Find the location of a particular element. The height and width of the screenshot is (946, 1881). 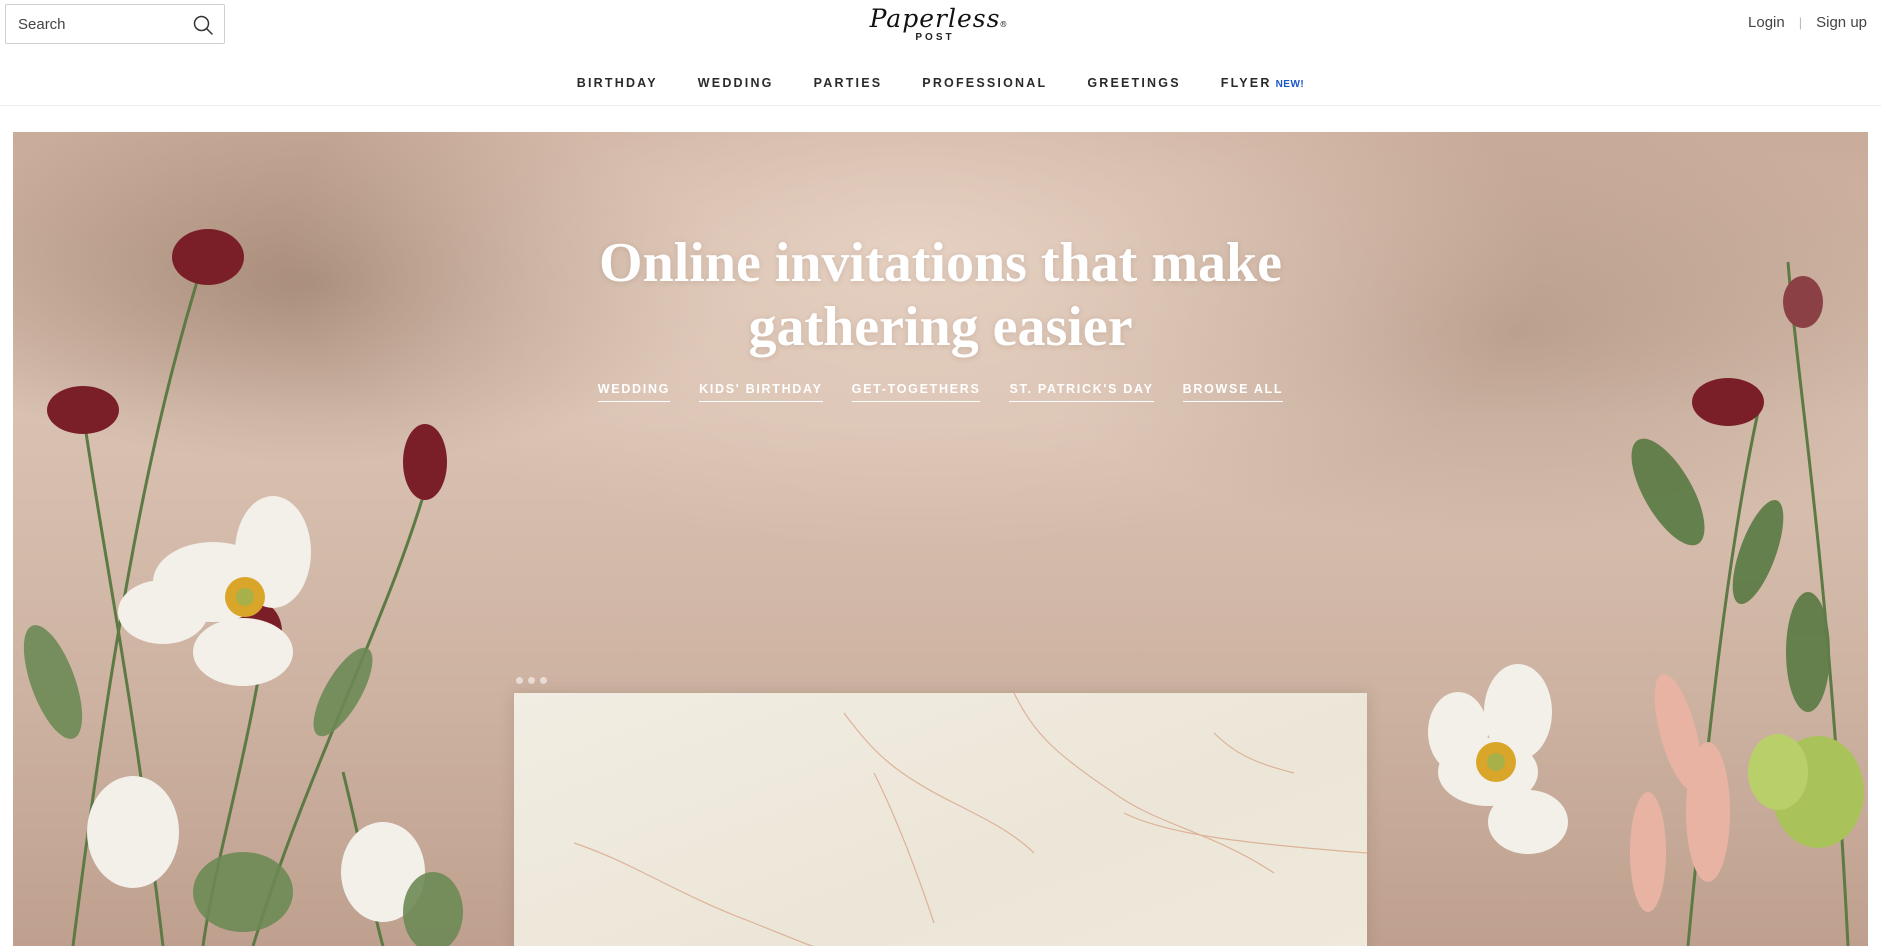

hero-link-st-patricks-day: ST. PATRICK'S DAY is located at coordinates (1081, 392).